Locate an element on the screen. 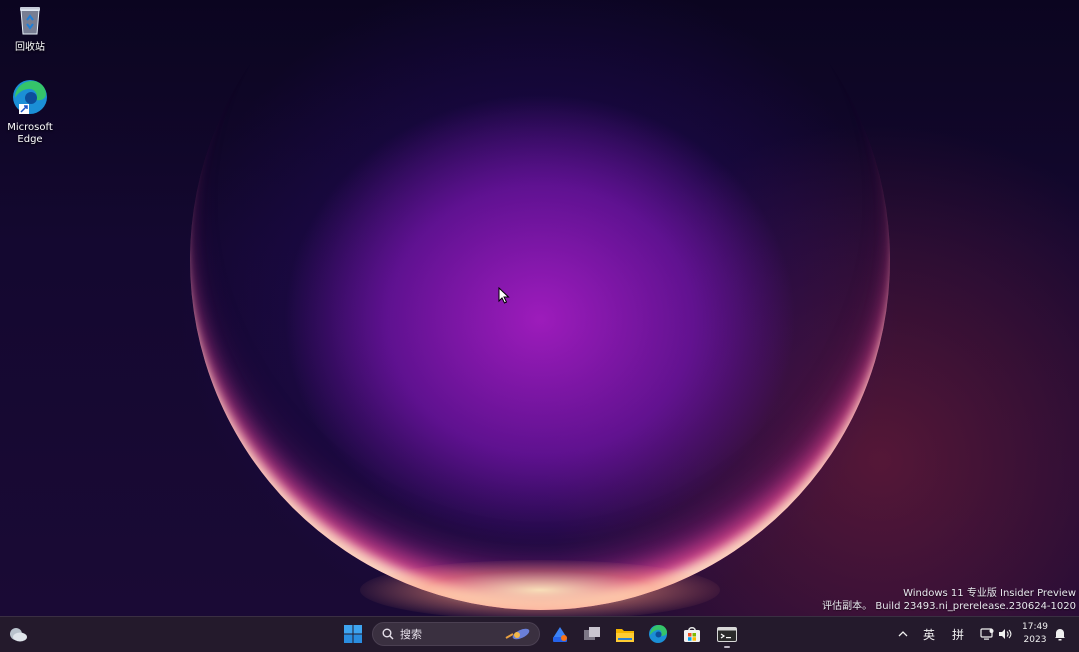 The height and width of the screenshot is (652, 1079). watermark-line1: Windows 11 专业版 Insider Preview is located at coordinates (989, 593).